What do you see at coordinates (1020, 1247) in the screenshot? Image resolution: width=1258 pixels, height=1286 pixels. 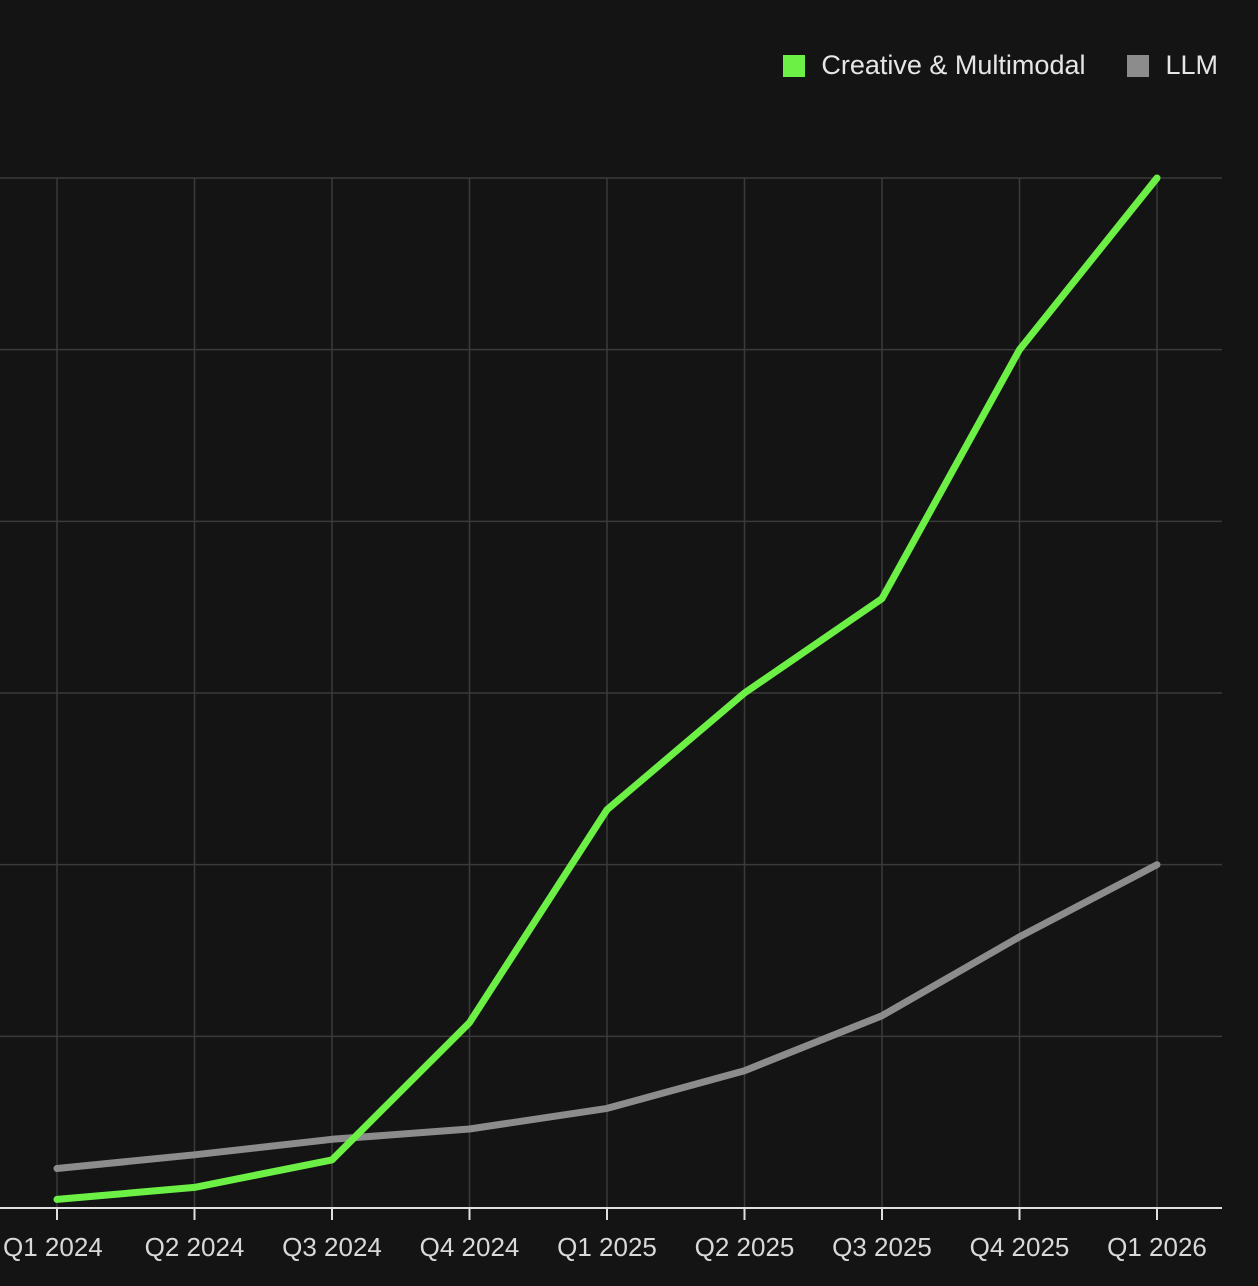 I see `x-tick-label: Q4 2025` at bounding box center [1020, 1247].